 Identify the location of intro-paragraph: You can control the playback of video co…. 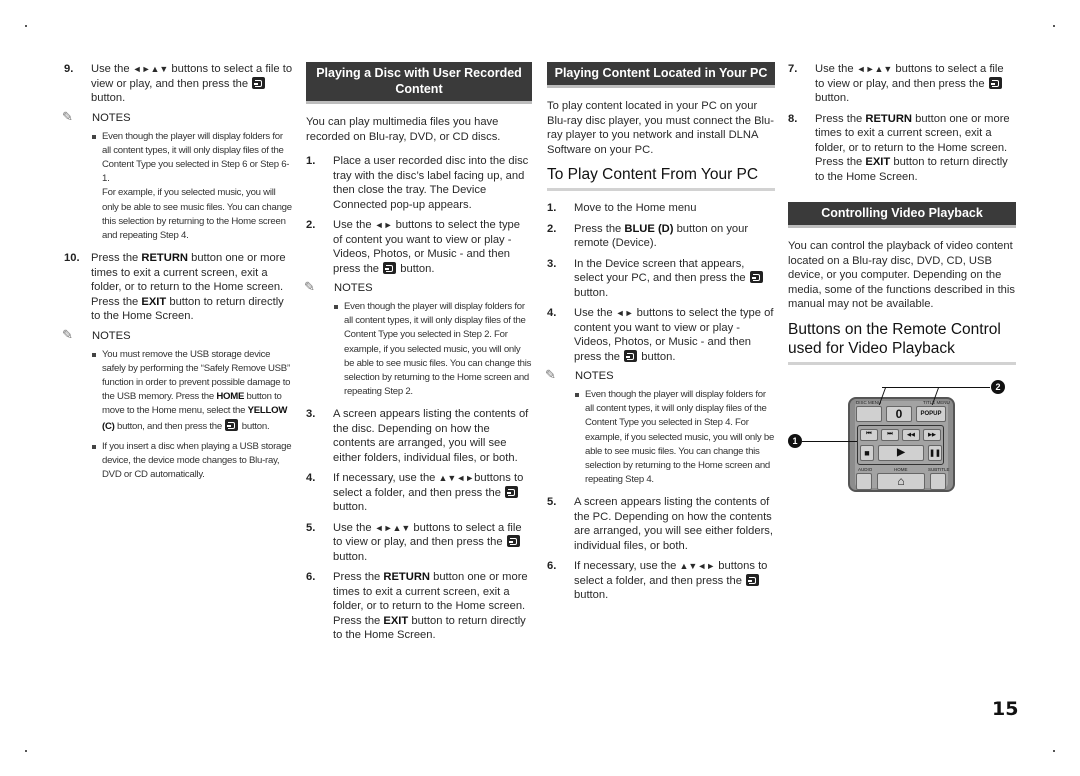
(901, 275).